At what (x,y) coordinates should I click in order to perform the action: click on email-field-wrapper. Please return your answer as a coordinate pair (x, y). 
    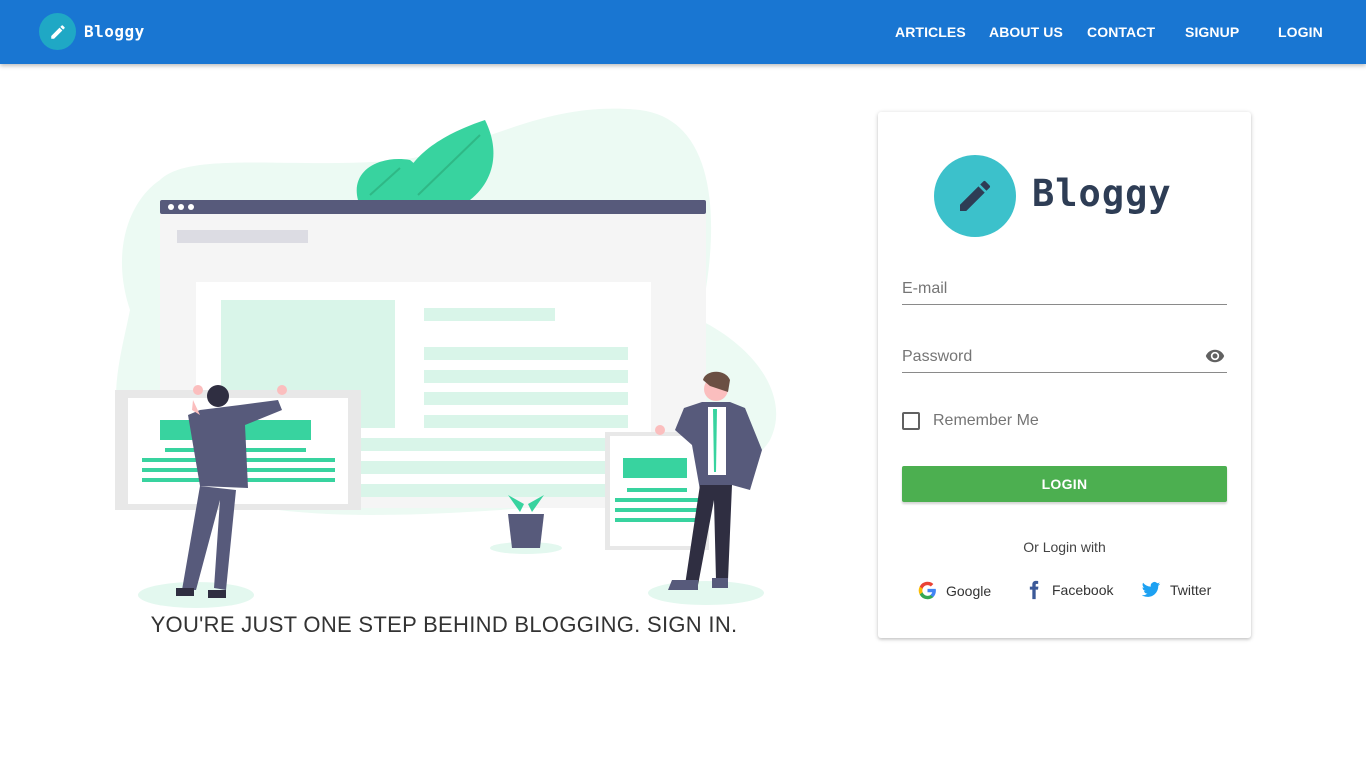
    Looking at the image, I should click on (1064, 285).